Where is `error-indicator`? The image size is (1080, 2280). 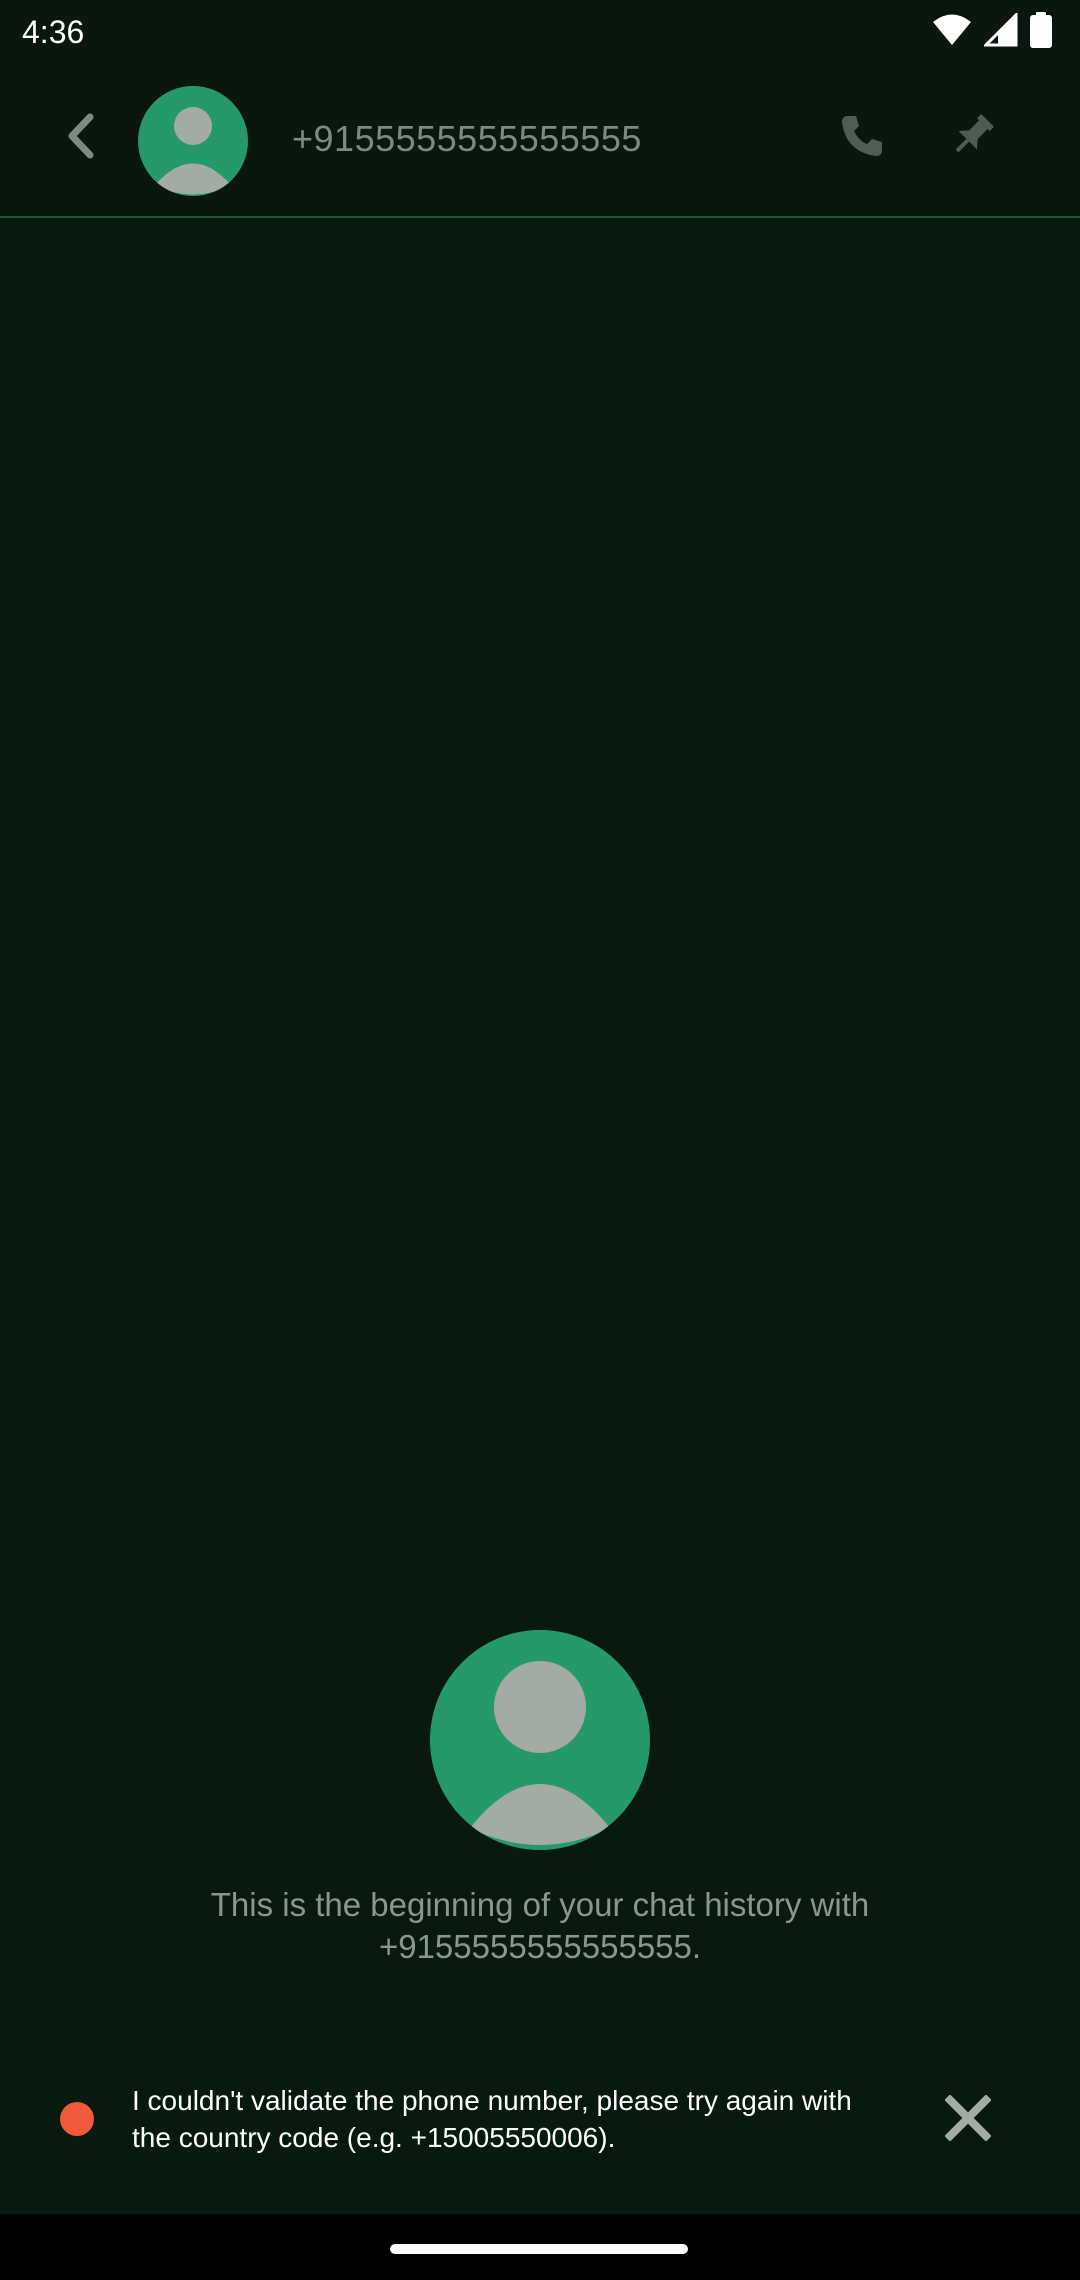
error-indicator is located at coordinates (77, 2119).